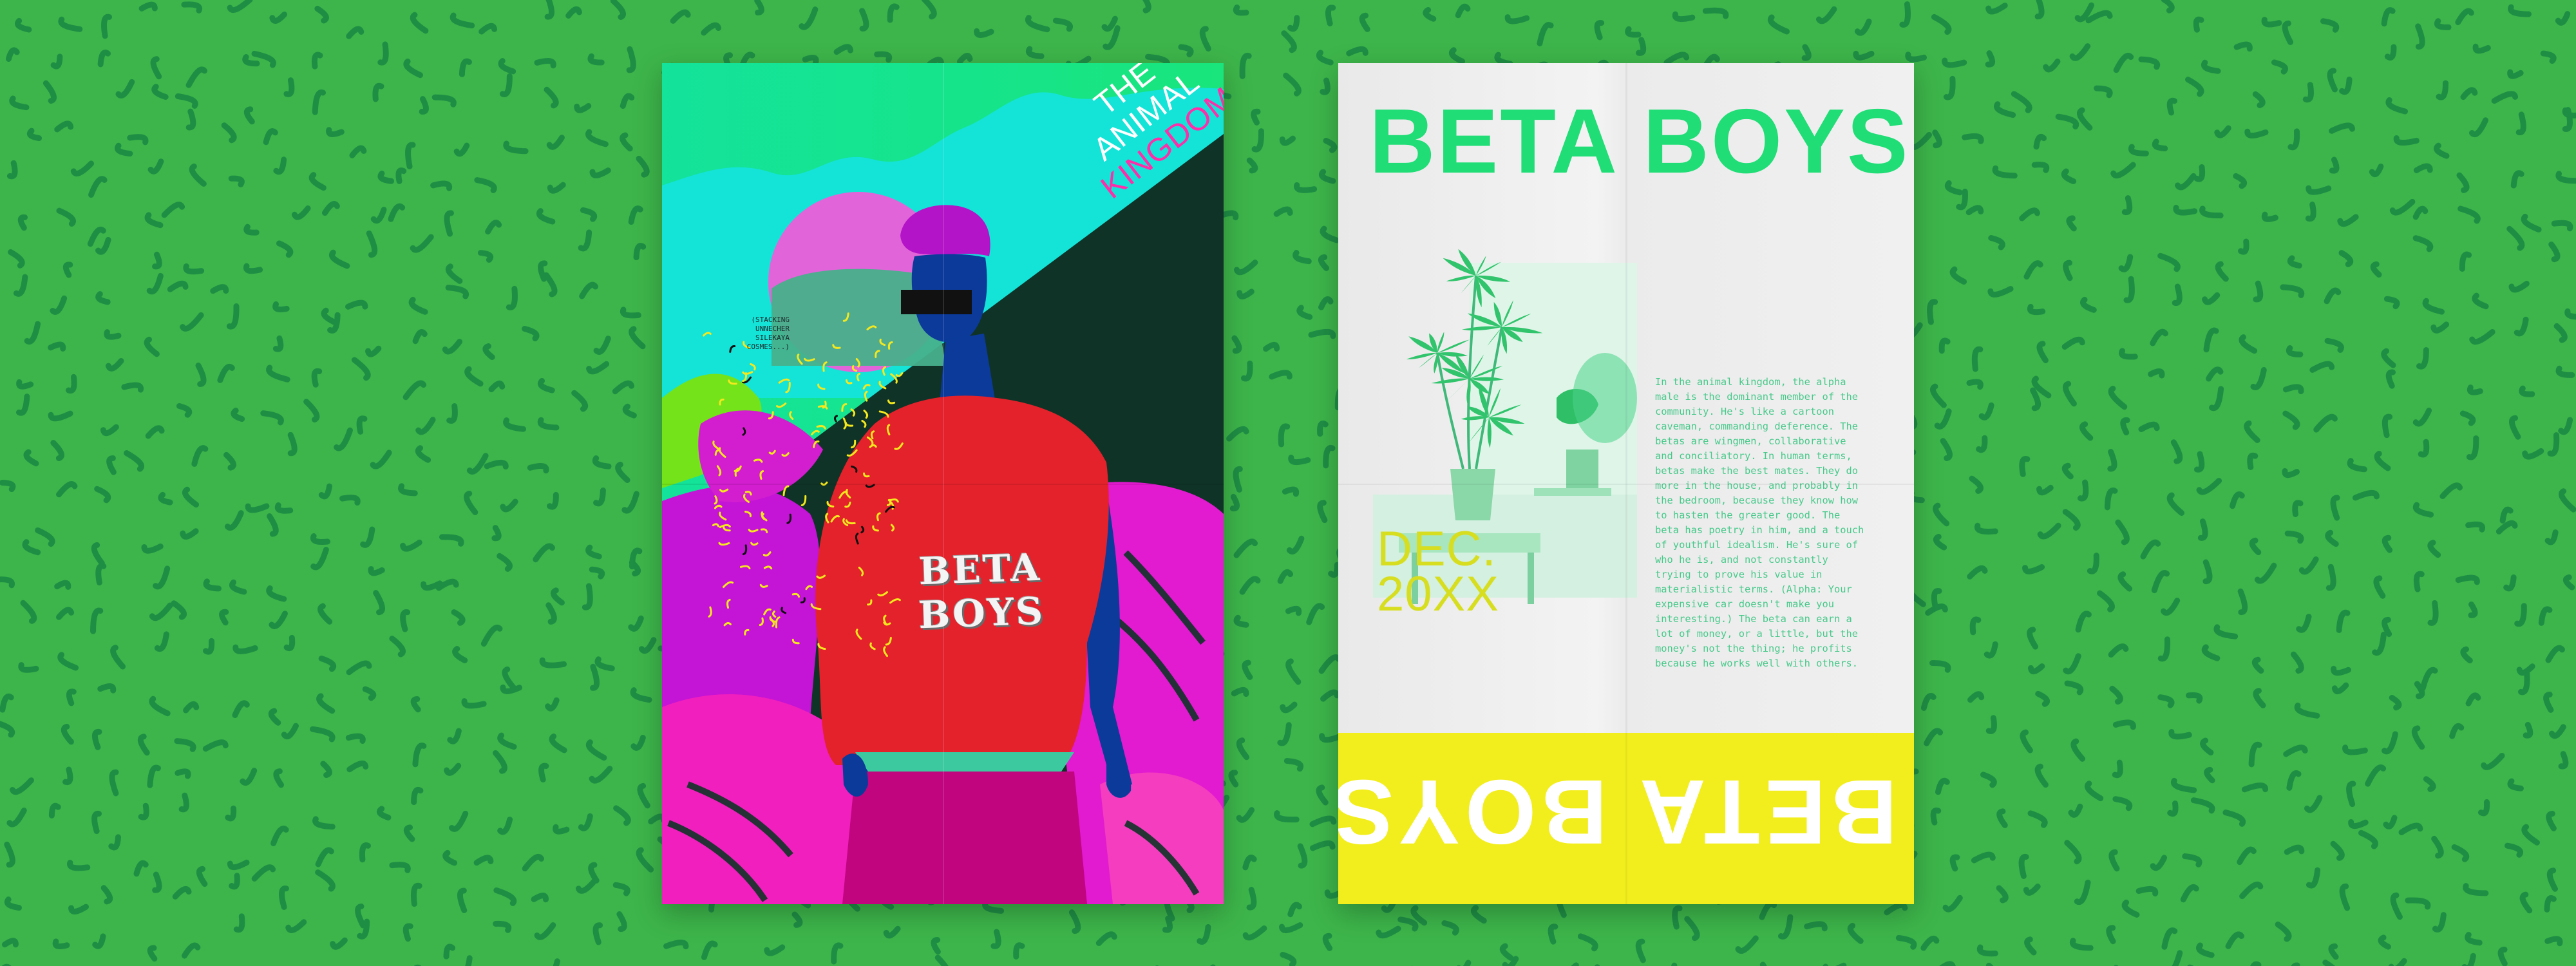 The height and width of the screenshot is (966, 2576). Describe the element at coordinates (1438, 571) in the screenshot. I see `event-date-text: DEC. 20XX` at that location.